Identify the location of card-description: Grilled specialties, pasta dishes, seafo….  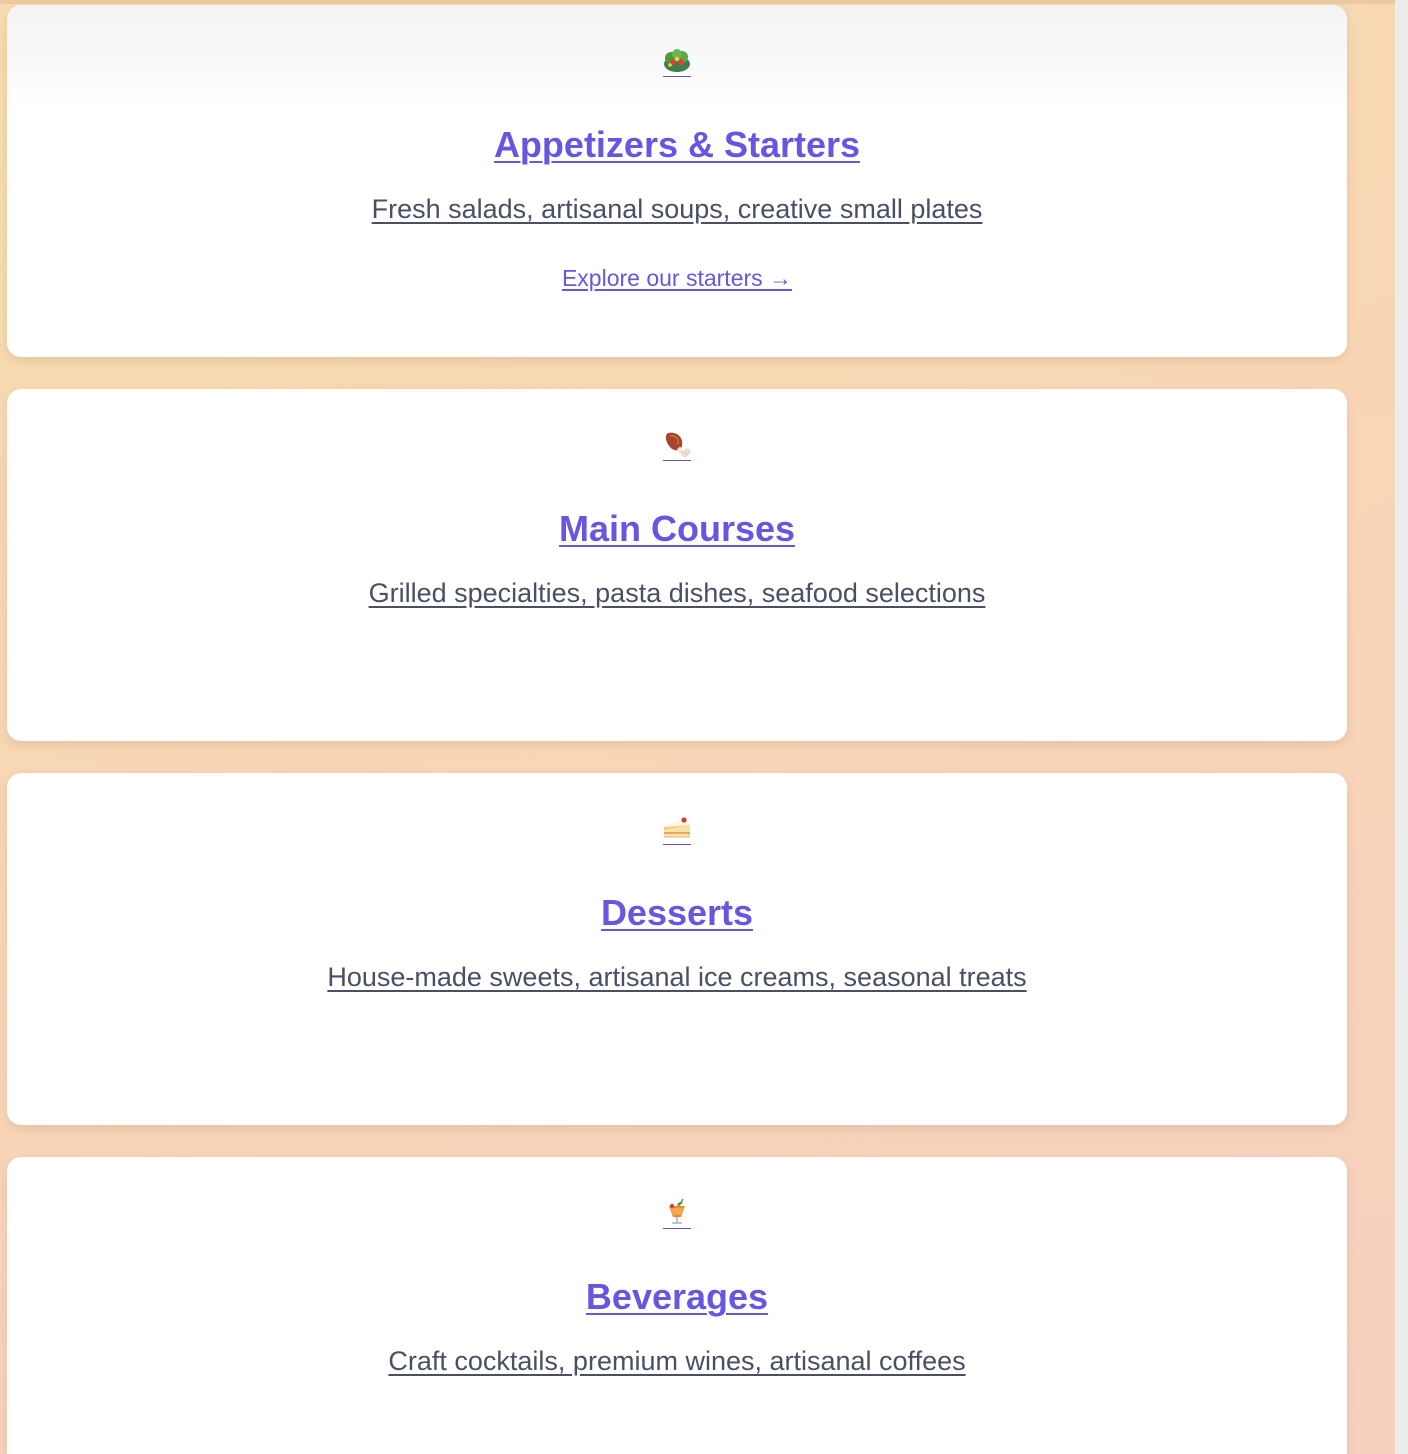
(677, 593).